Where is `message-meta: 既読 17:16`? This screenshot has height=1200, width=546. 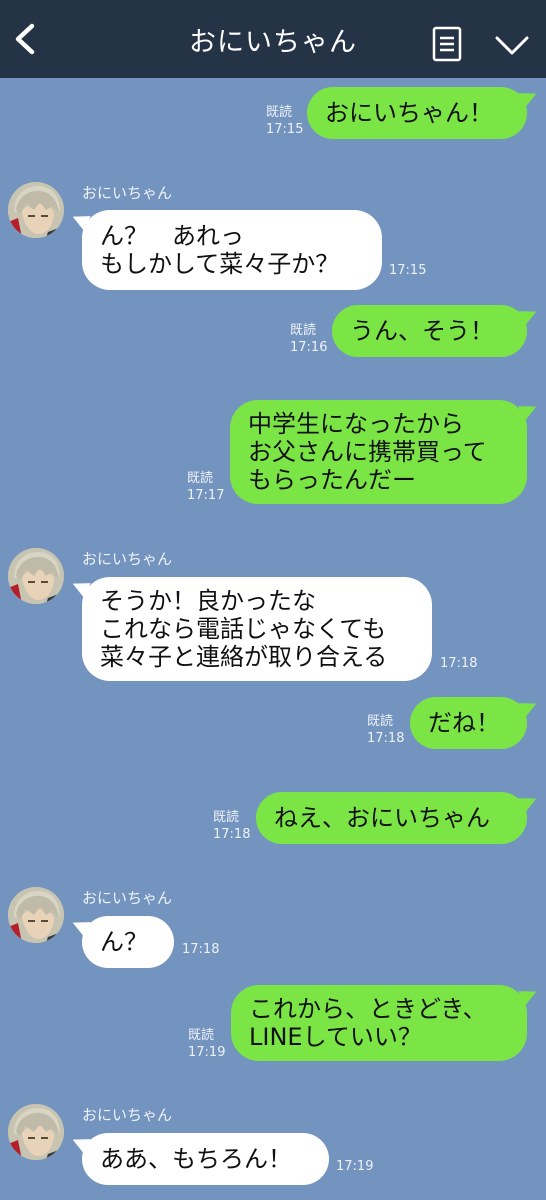 message-meta: 既読 17:16 is located at coordinates (308, 339).